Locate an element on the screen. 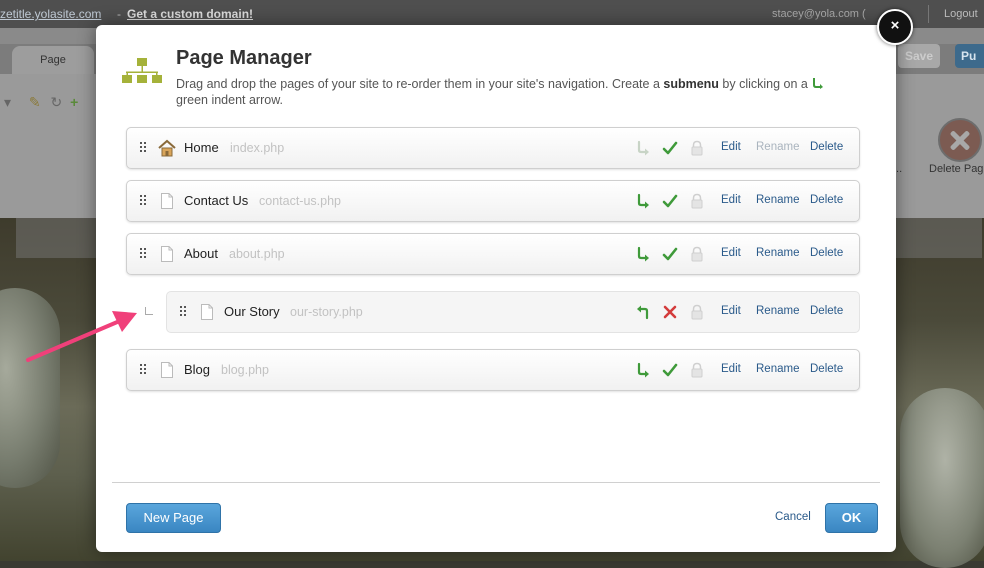 Image resolution: width=984 pixels, height=568 pixels. x-mark-icon is located at coordinates (670, 312).